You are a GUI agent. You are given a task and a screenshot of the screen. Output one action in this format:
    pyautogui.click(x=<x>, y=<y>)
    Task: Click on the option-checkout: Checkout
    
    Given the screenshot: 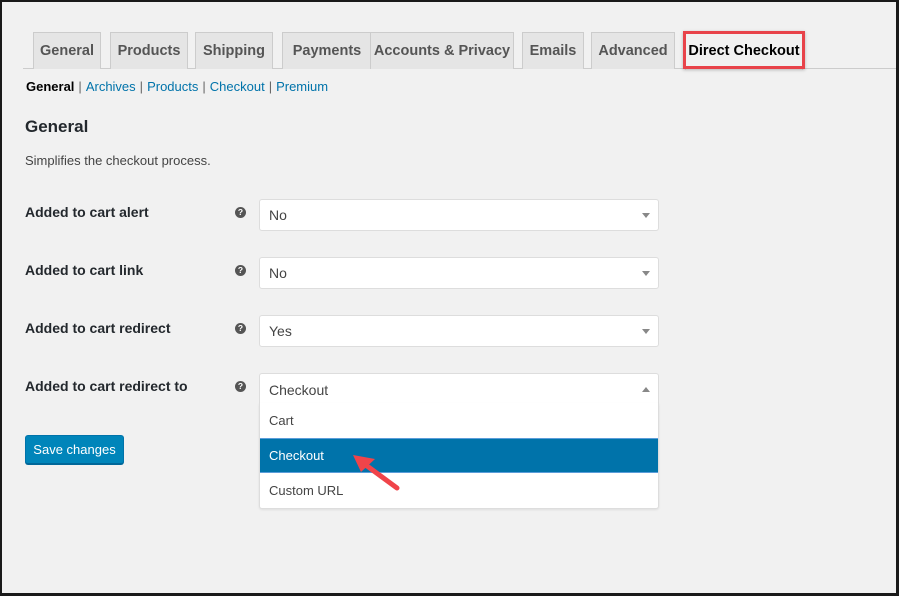 What is the action you would take?
    pyautogui.click(x=459, y=455)
    